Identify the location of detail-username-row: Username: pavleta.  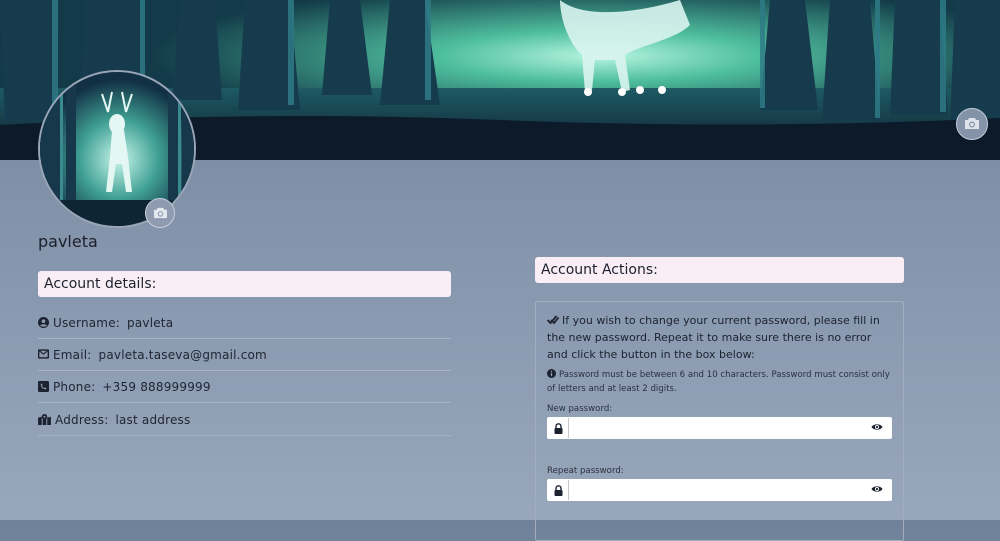
(244, 323).